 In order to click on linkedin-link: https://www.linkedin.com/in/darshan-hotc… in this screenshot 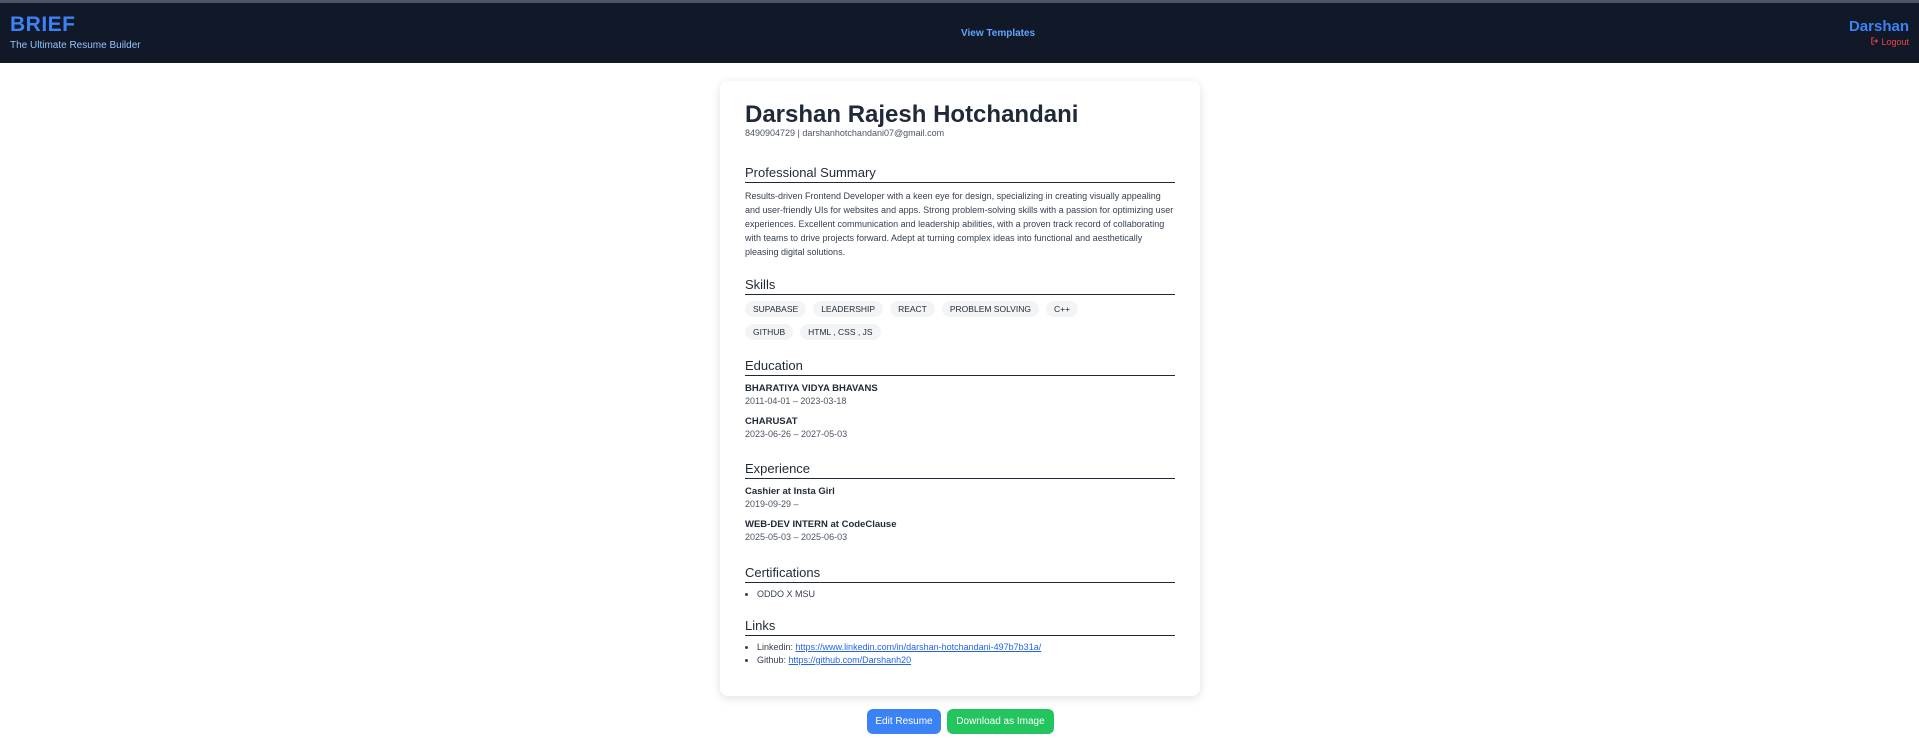, I will do `click(919, 647)`.